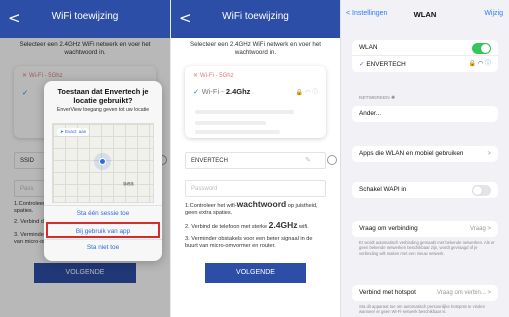 The image size is (509, 317). I want to click on chevron-right-icon: >, so click(489, 154).